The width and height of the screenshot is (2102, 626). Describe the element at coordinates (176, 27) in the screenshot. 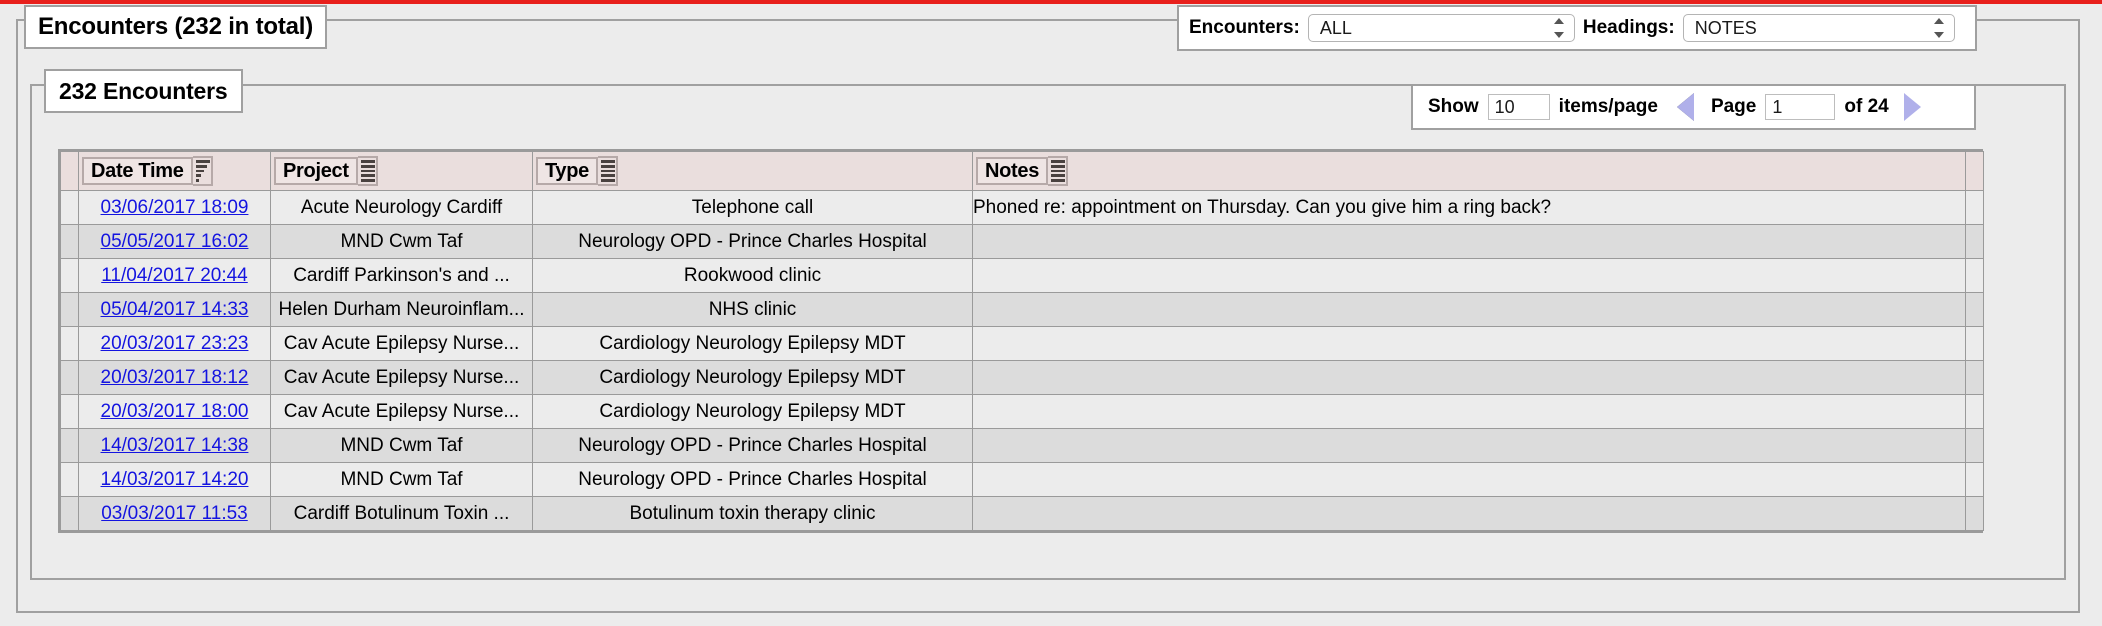

I see `encounters-group-legend: Encounters (232 in total)` at that location.